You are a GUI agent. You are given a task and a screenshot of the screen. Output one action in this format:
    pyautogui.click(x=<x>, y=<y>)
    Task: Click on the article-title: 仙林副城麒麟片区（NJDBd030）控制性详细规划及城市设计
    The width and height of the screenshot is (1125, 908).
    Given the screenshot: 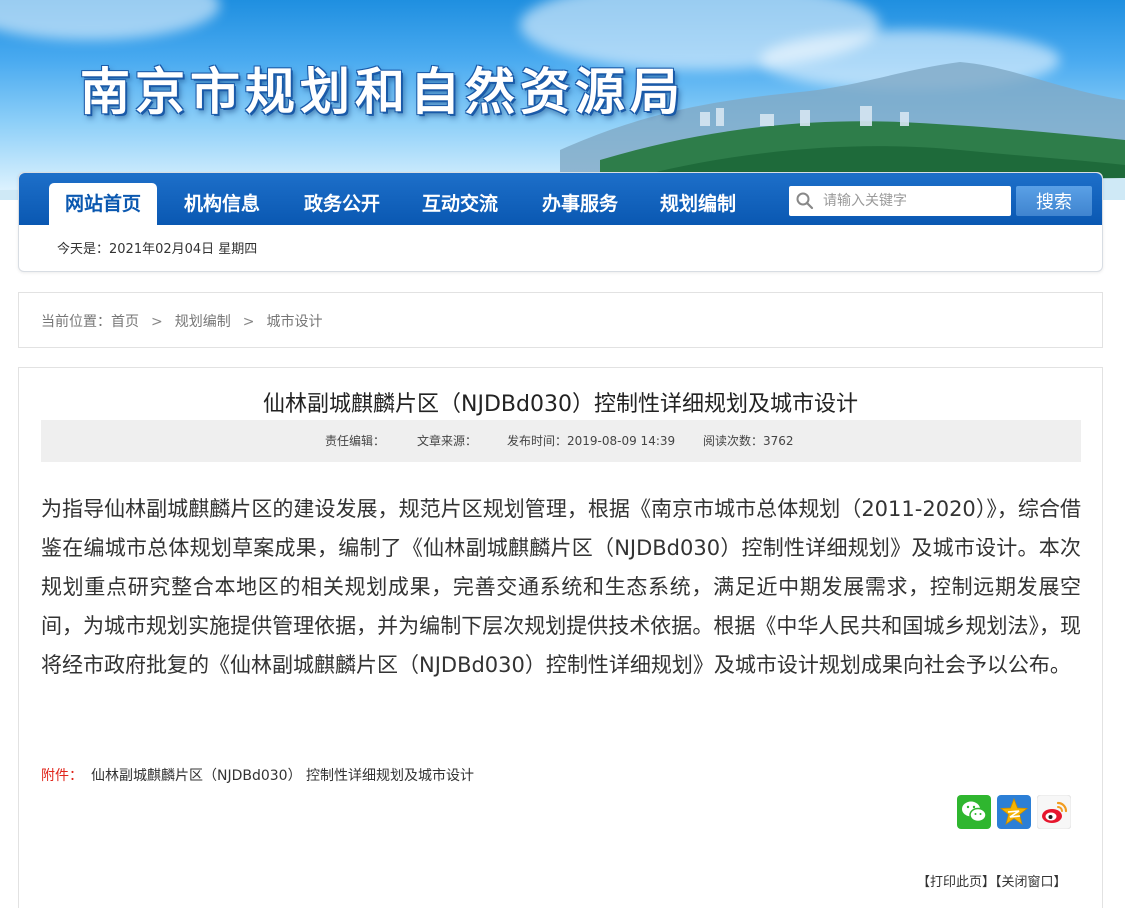 What is the action you would take?
    pyautogui.click(x=560, y=404)
    